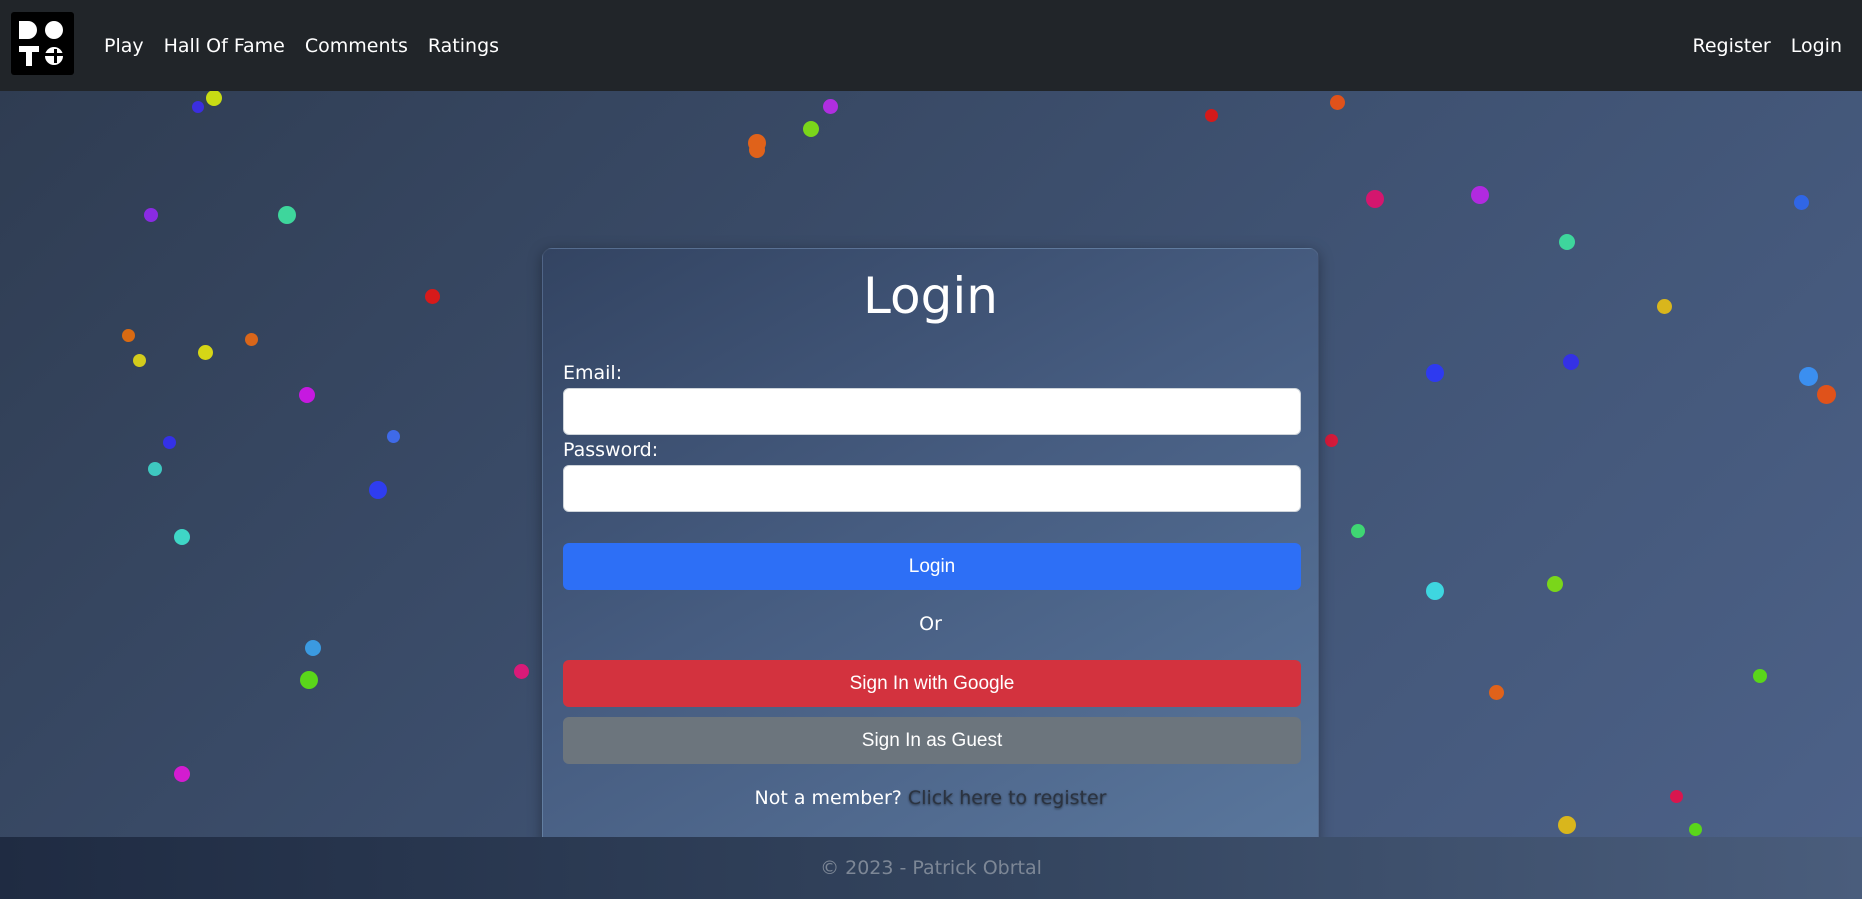 Image resolution: width=1862 pixels, height=899 pixels. I want to click on login-submit-button: Login, so click(932, 566).